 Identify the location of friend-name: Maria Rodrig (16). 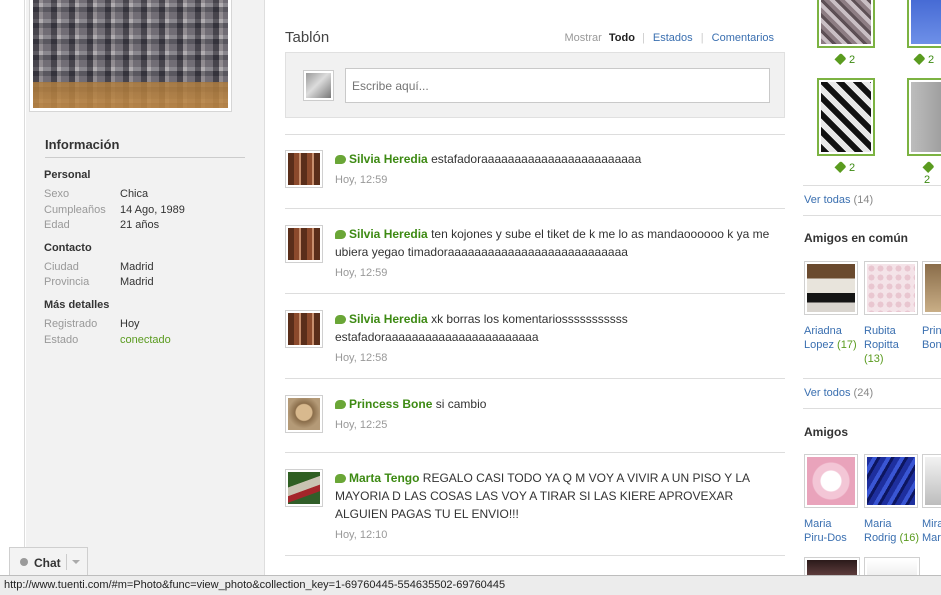
(892, 531).